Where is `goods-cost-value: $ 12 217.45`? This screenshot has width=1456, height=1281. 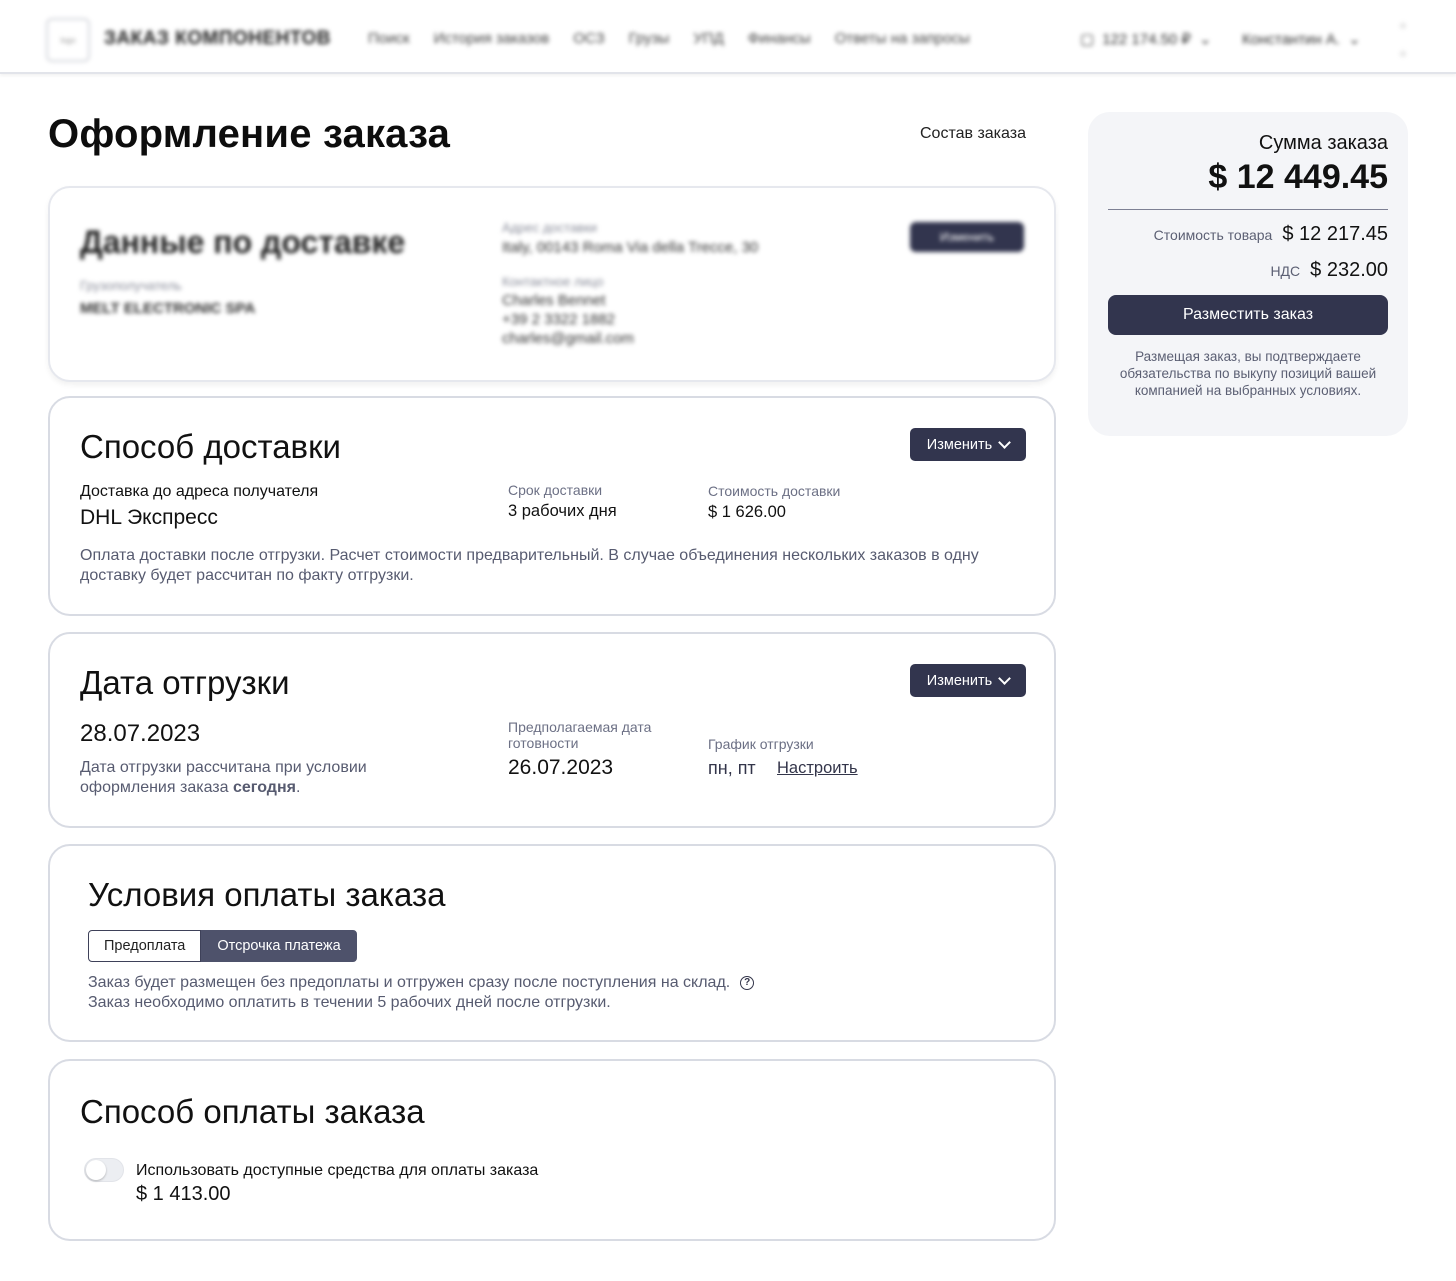
goods-cost-value: $ 12 217.45 is located at coordinates (1335, 234).